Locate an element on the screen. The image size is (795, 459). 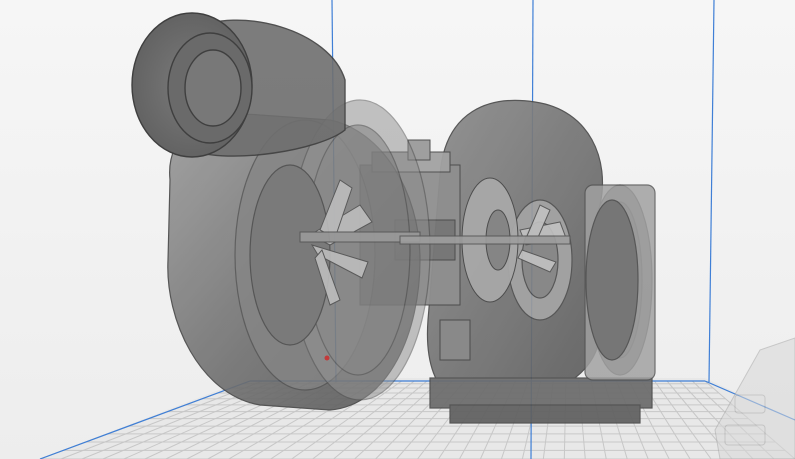
housing-marker is located at coordinates (327, 358).